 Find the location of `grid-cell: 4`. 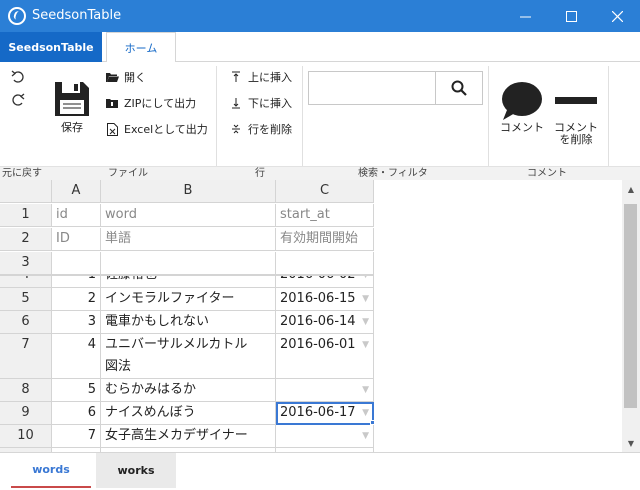

grid-cell: 4 is located at coordinates (76, 356).